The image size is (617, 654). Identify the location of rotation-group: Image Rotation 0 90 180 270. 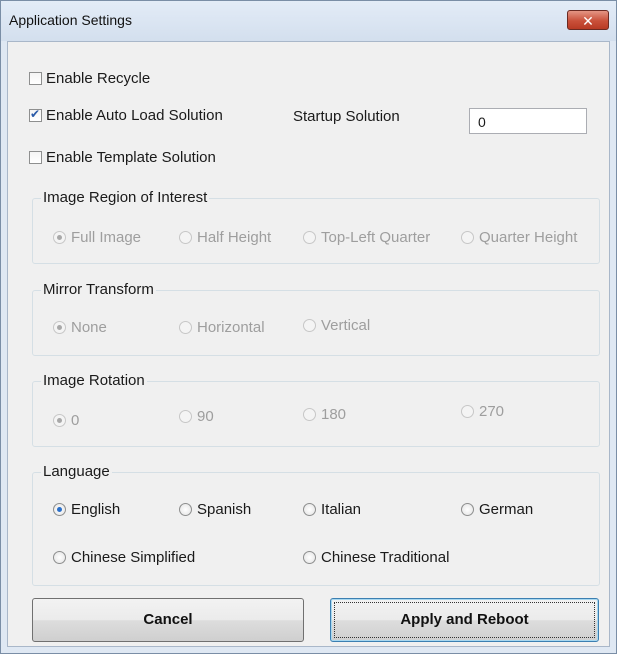
(316, 409).